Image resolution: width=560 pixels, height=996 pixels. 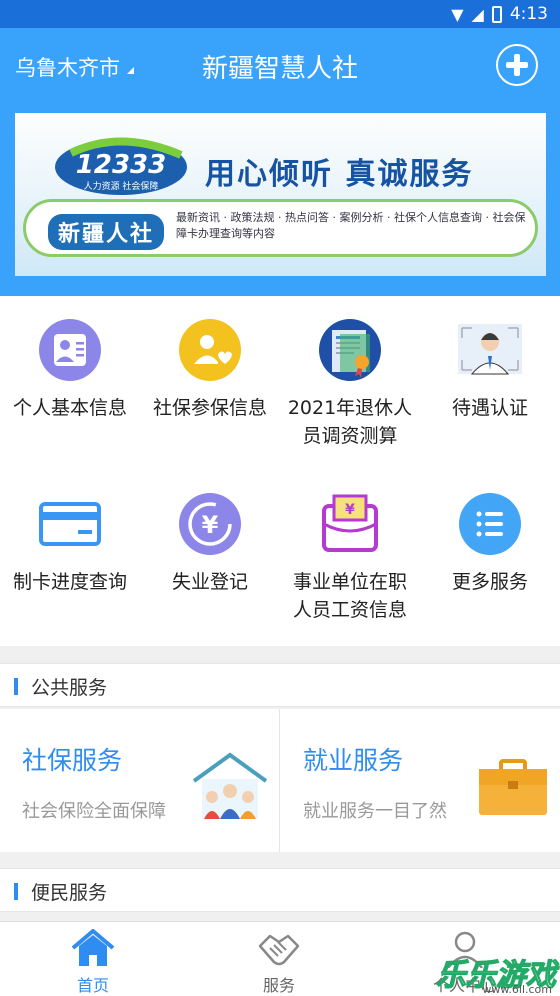 I want to click on service-label: 制卡进度查询, so click(x=69, y=582).